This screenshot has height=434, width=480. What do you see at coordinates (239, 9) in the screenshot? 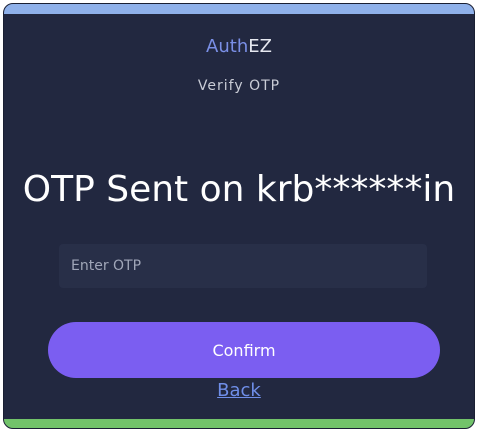
I see `top-accent-bar` at bounding box center [239, 9].